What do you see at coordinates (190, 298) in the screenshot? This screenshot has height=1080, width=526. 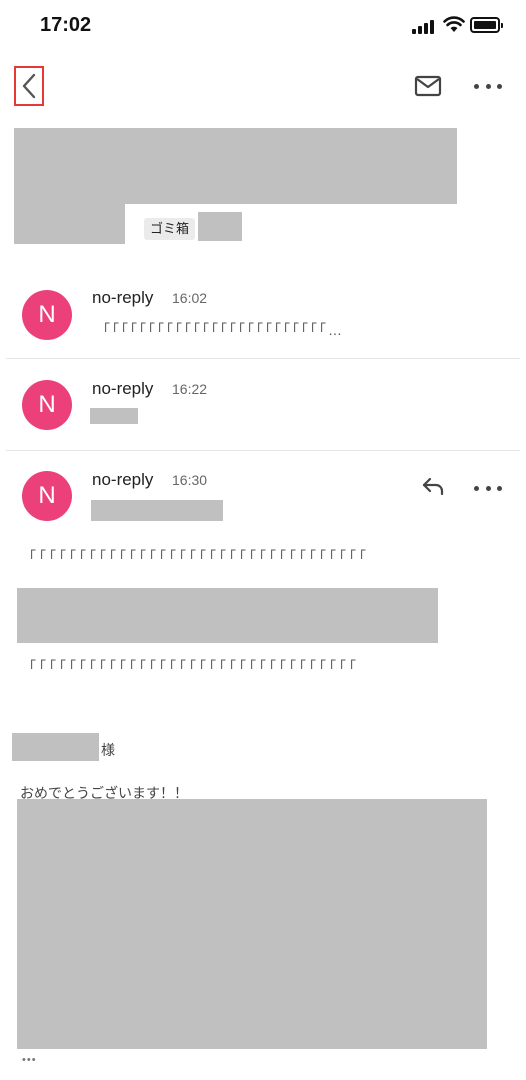 I see `message-time: 16:02` at bounding box center [190, 298].